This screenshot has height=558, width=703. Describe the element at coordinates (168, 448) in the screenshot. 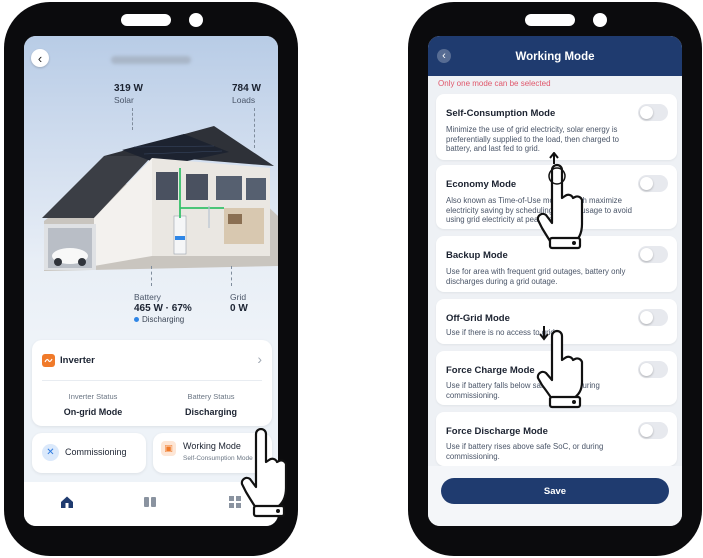

I see `mode-icon: ▣` at that location.